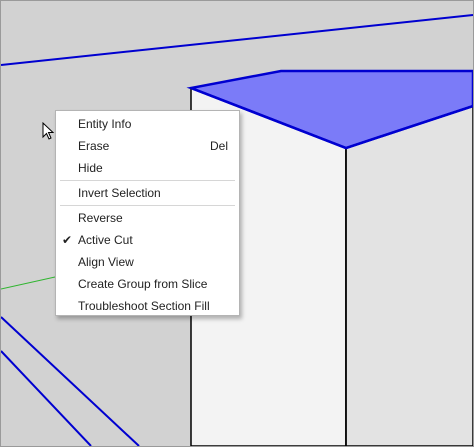 The height and width of the screenshot is (447, 474). What do you see at coordinates (105, 124) in the screenshot?
I see `menu-item-label: Entity Info` at bounding box center [105, 124].